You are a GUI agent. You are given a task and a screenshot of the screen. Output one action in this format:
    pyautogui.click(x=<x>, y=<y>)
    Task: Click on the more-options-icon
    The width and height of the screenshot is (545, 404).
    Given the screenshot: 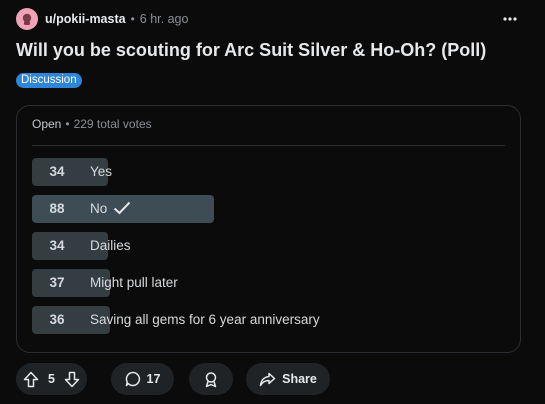 What is the action you would take?
    pyautogui.click(x=510, y=19)
    